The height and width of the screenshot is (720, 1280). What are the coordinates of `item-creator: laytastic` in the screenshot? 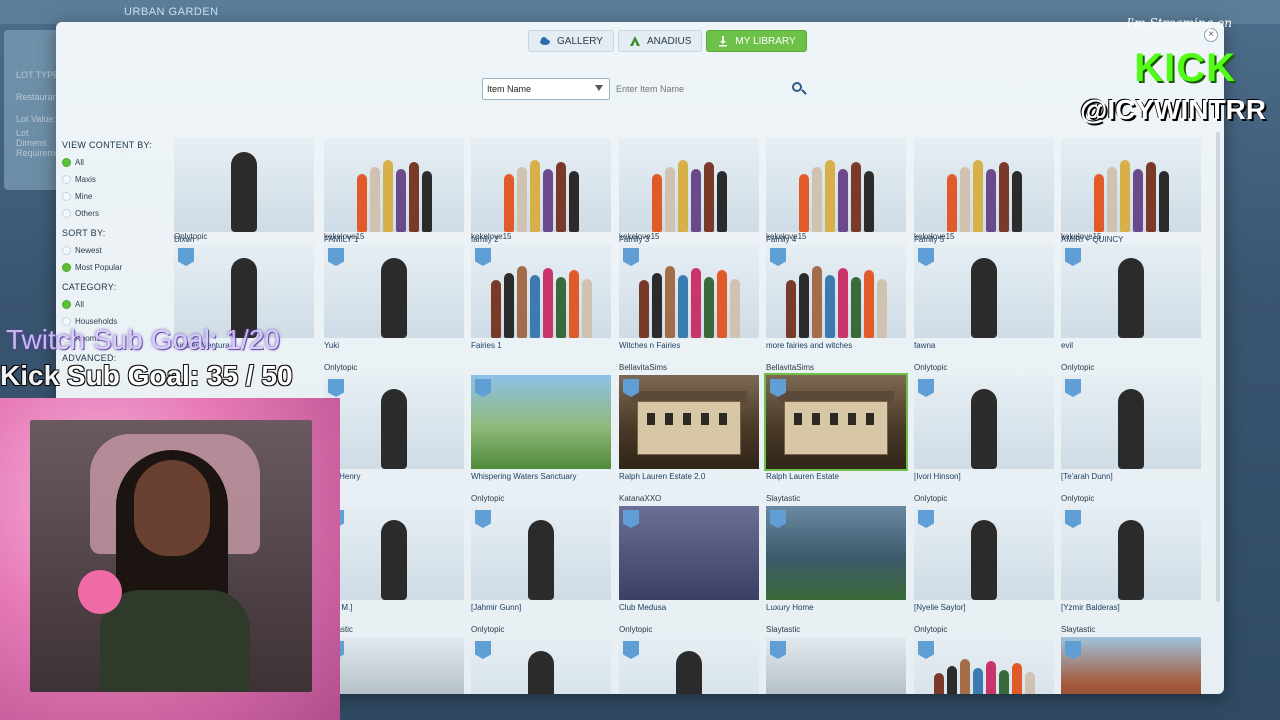 It's located at (394, 631).